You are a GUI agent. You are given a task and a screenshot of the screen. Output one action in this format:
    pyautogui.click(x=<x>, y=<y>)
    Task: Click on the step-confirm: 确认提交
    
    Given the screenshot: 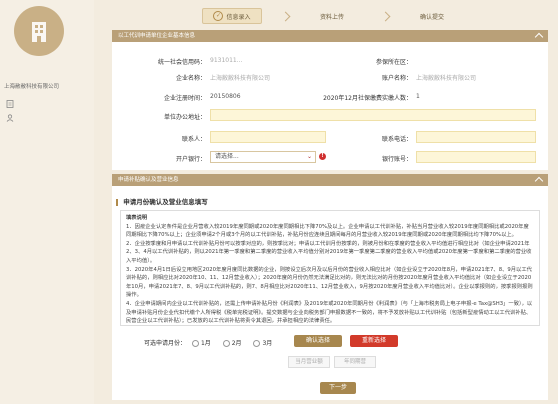 What is the action you would take?
    pyautogui.click(x=432, y=16)
    